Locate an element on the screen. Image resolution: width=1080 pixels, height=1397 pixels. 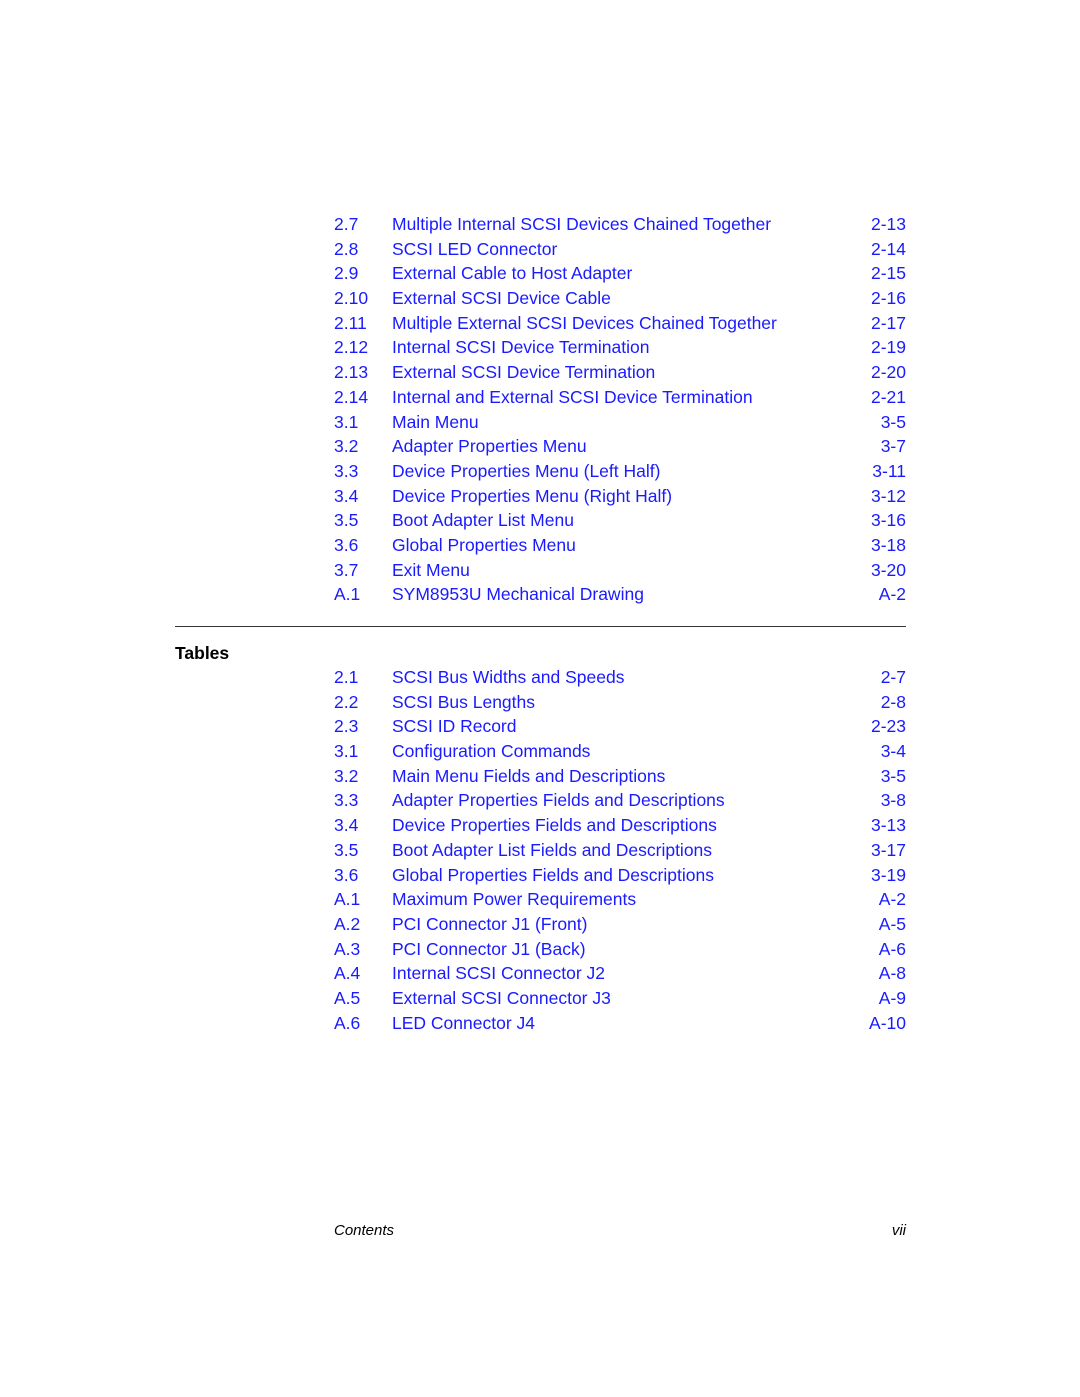
figure-entry: 2.8 SCSI LED Connector 2-14 is located at coordinates (620, 249).